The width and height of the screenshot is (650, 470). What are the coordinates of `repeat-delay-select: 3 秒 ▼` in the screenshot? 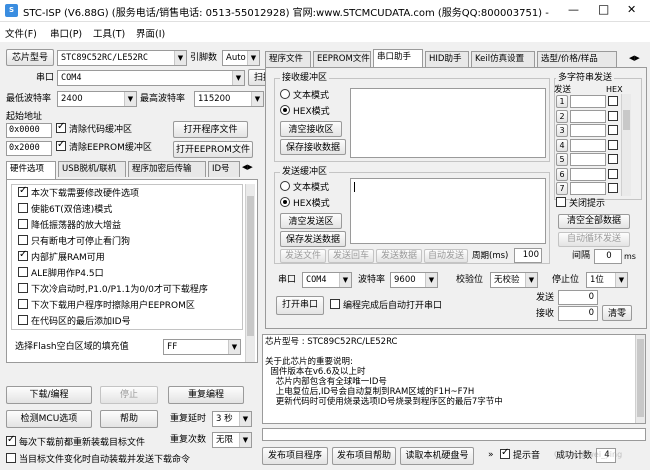 It's located at (232, 419).